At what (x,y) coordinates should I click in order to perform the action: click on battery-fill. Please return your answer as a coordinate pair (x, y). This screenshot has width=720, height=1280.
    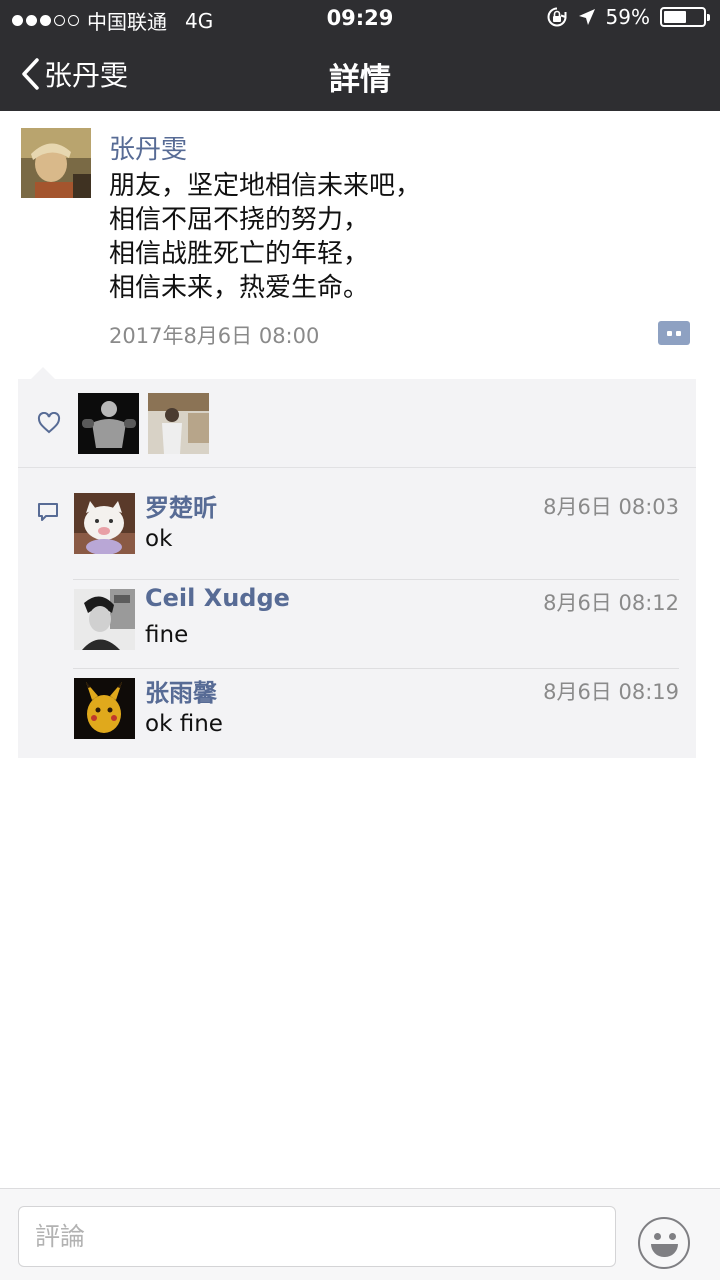
    Looking at the image, I should click on (675, 17).